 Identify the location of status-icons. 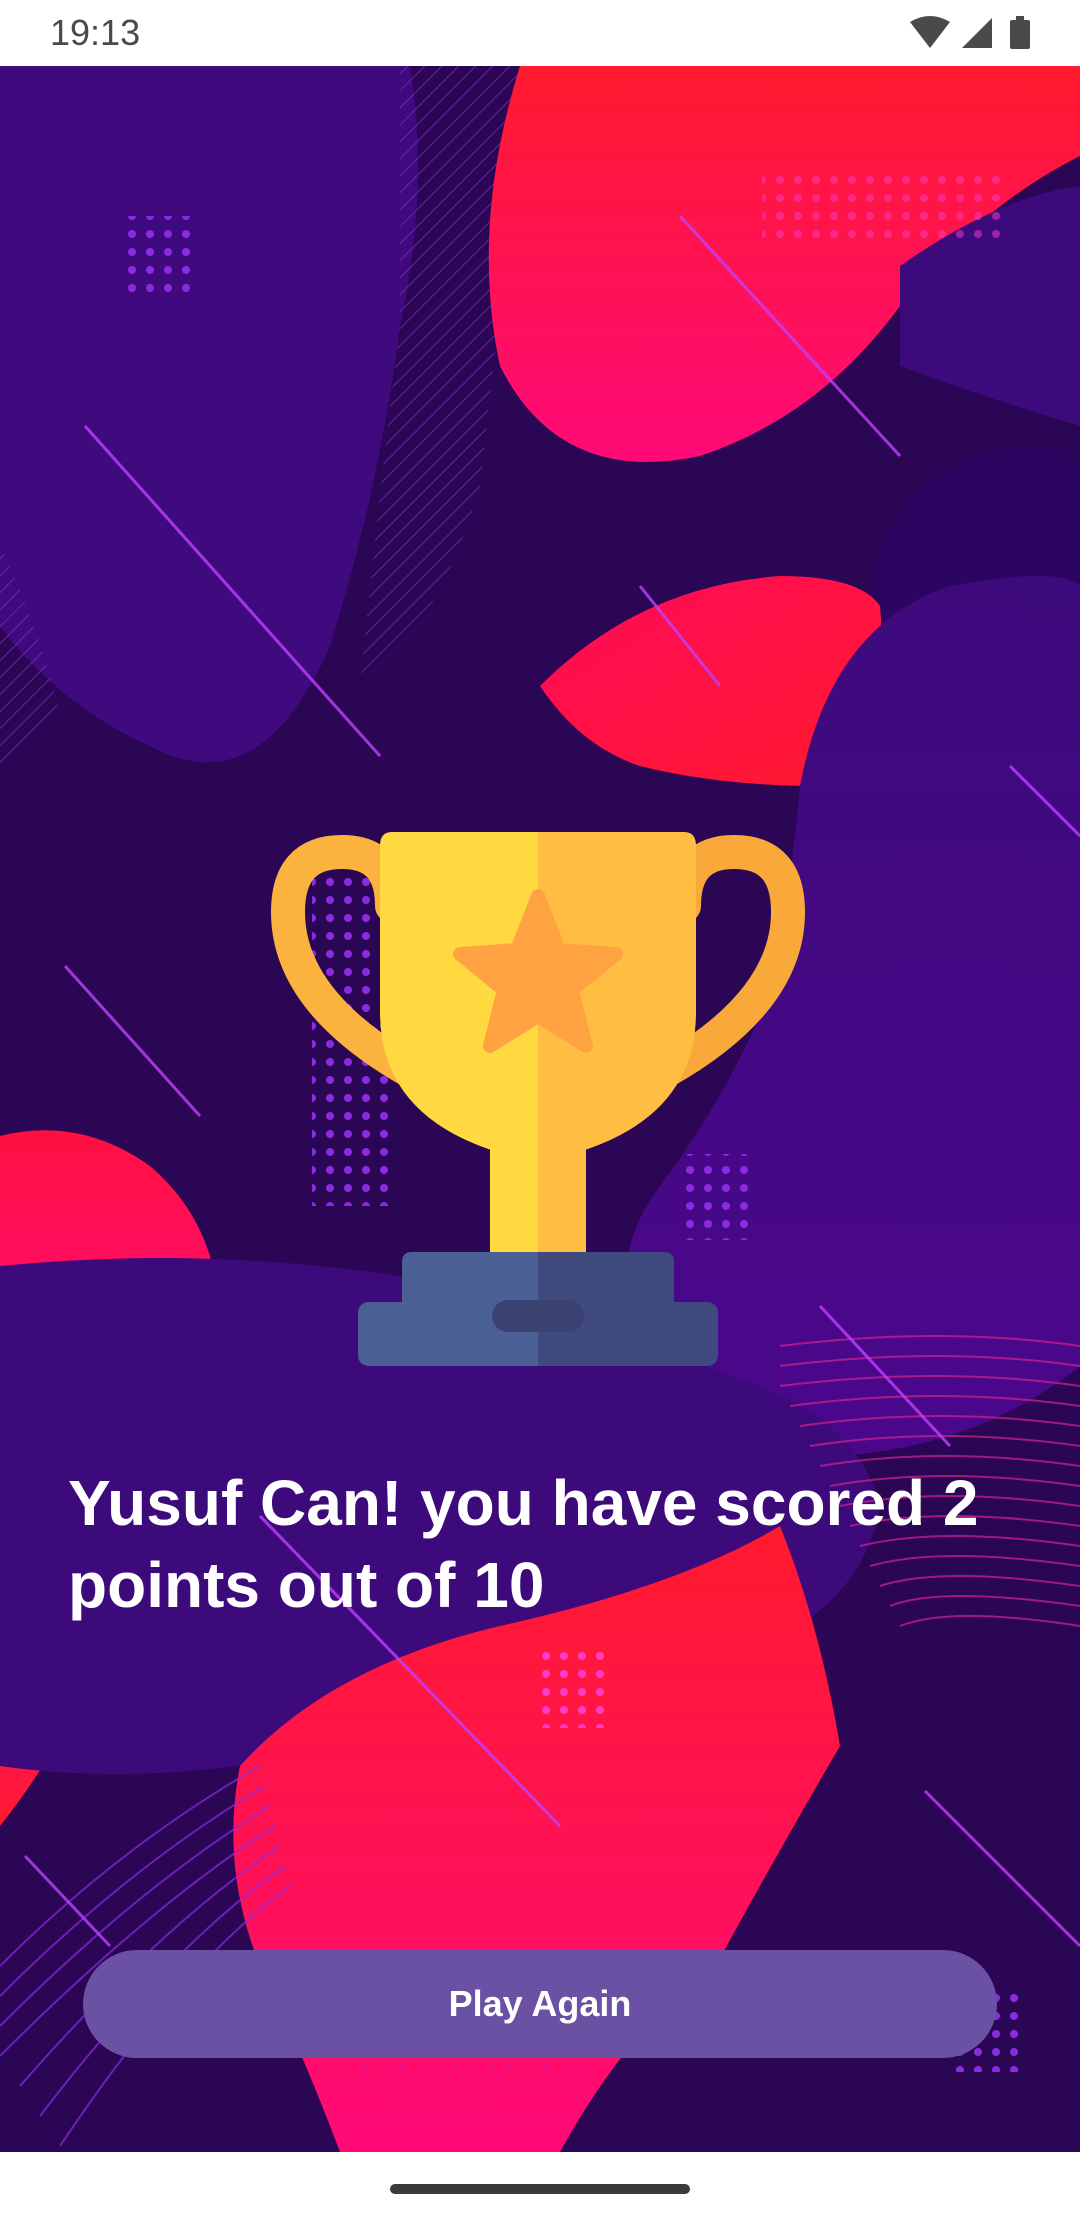
(973, 33).